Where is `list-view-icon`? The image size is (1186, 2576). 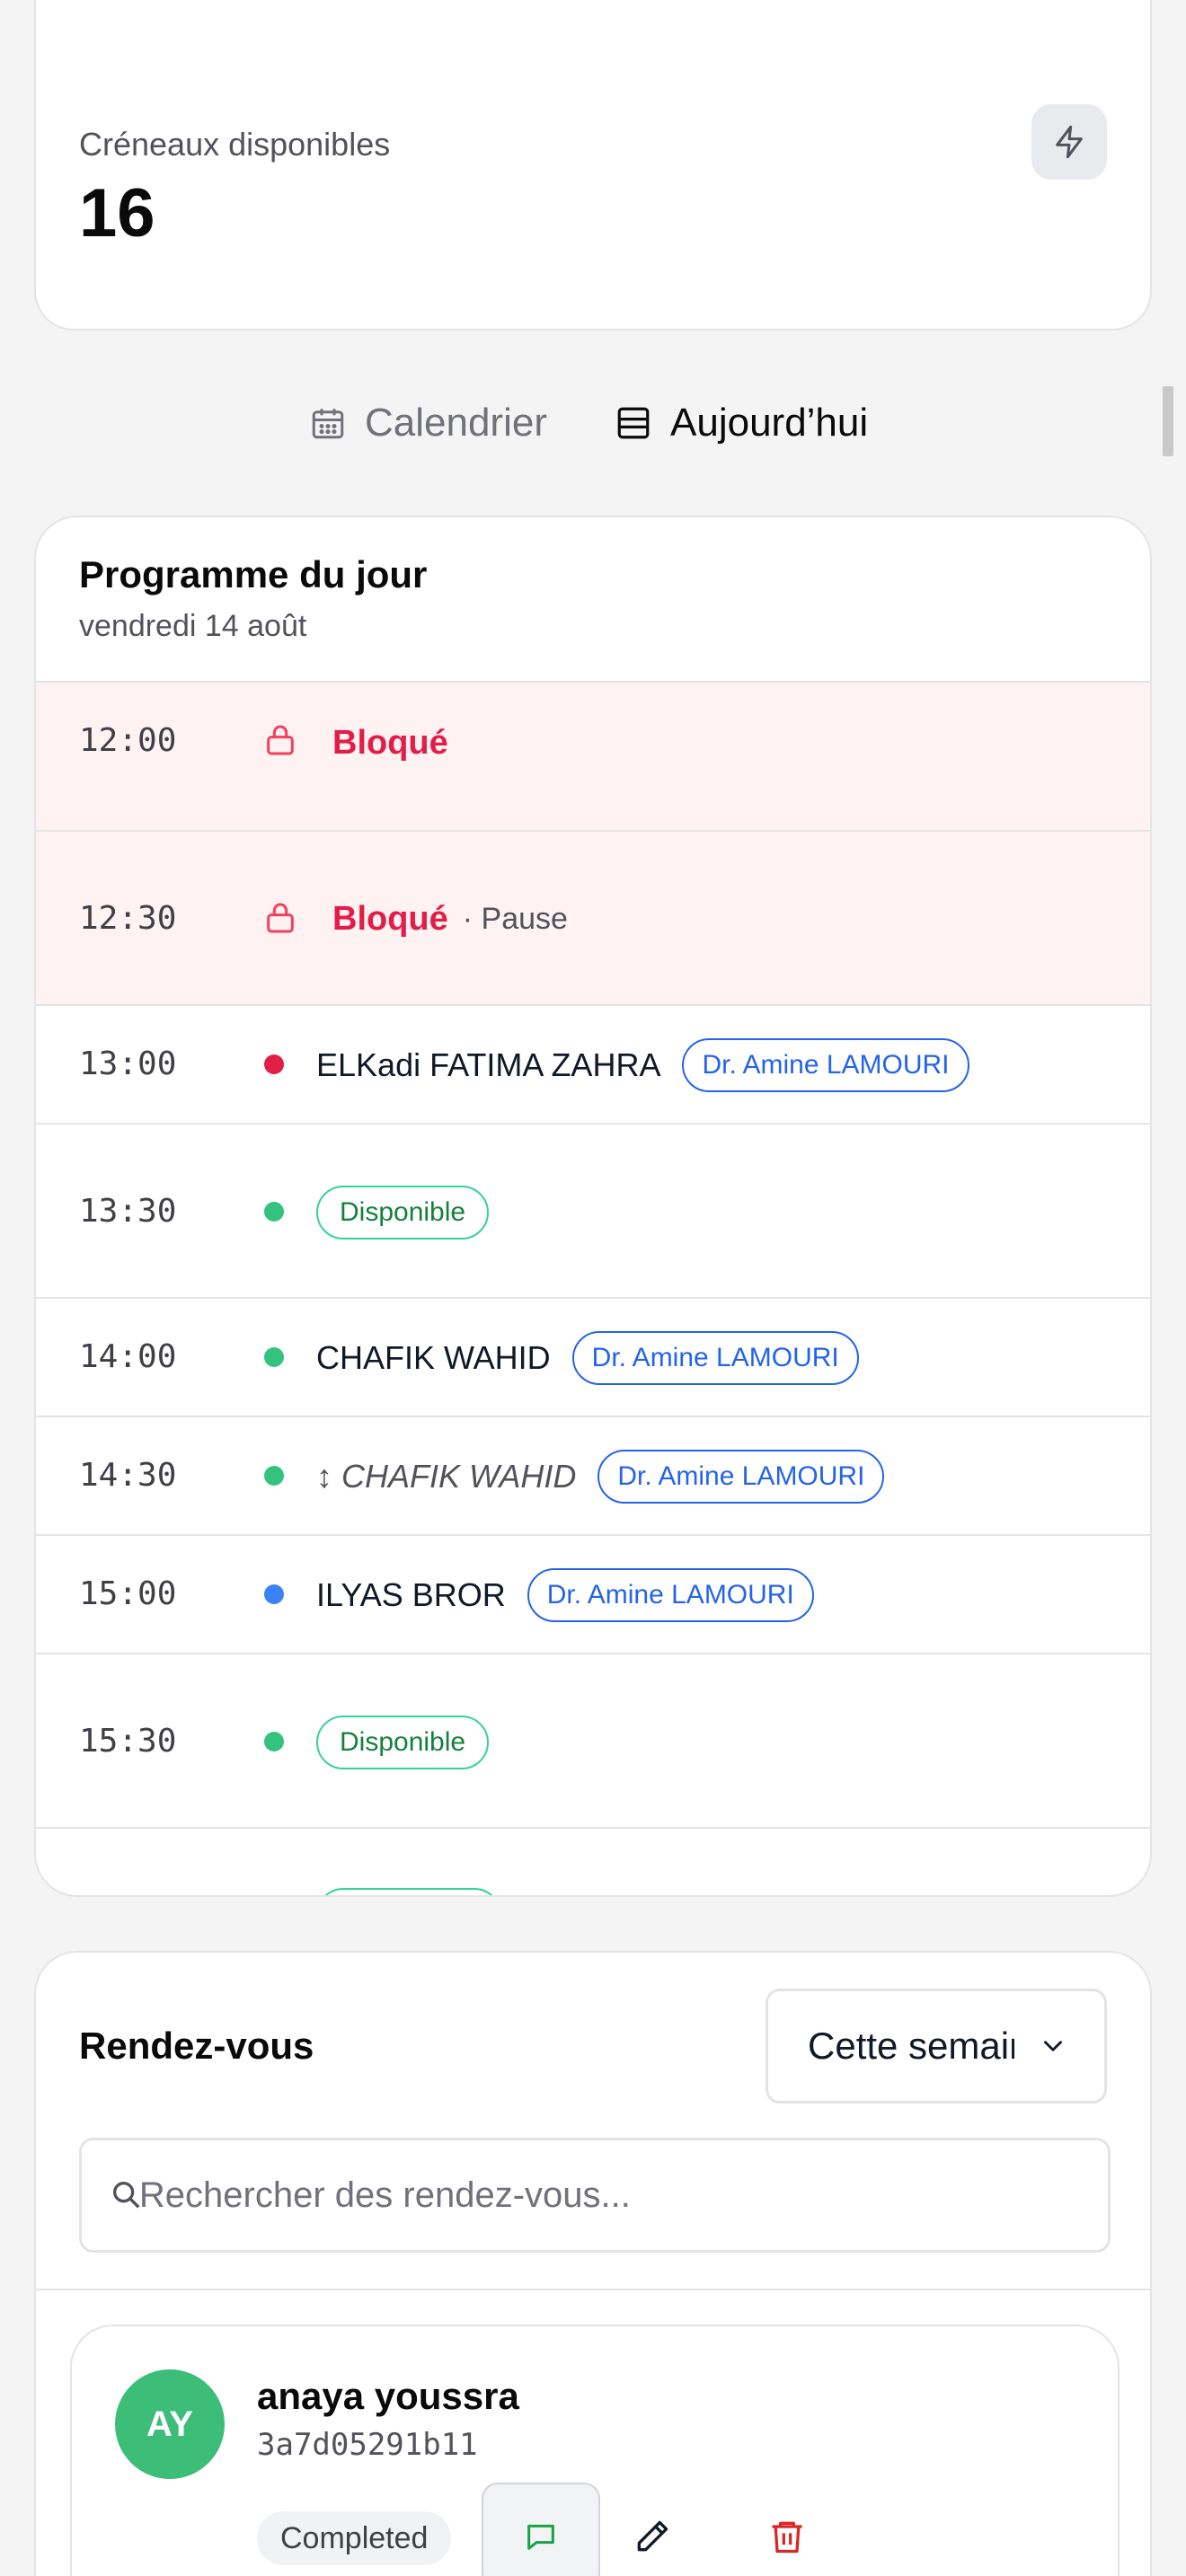 list-view-icon is located at coordinates (633, 423).